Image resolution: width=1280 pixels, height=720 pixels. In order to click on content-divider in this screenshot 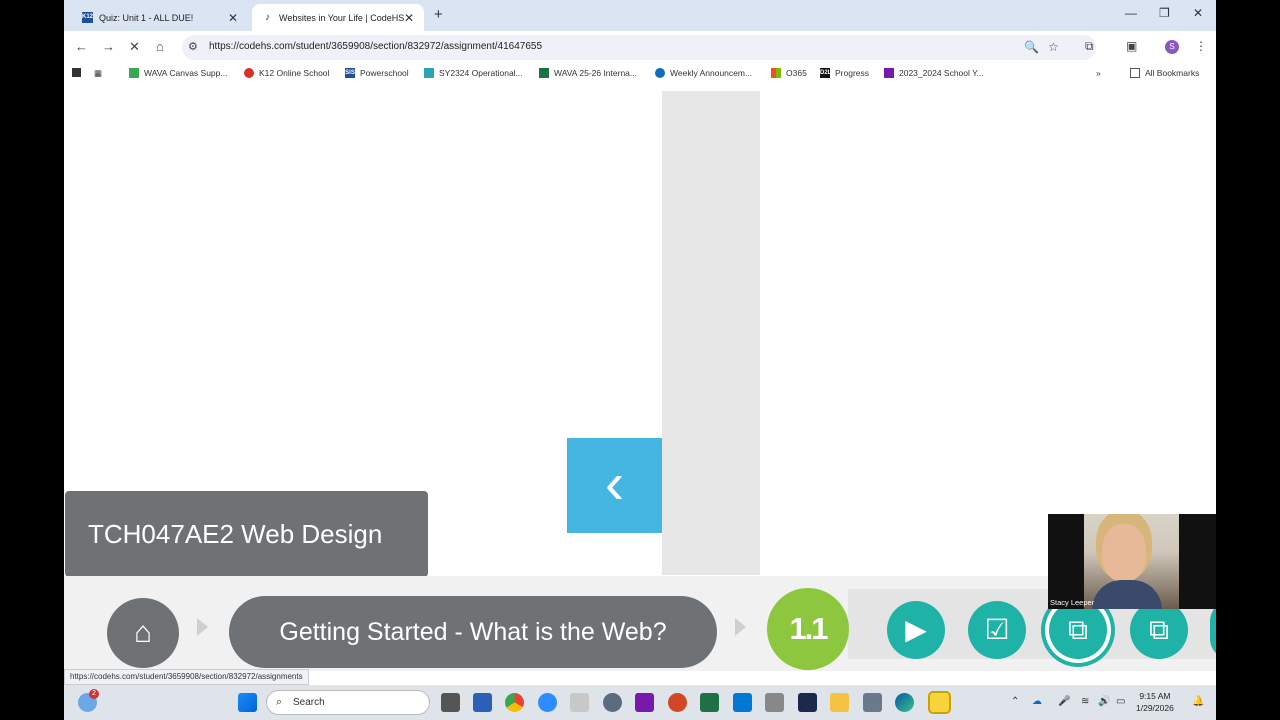, I will do `click(711, 333)`.